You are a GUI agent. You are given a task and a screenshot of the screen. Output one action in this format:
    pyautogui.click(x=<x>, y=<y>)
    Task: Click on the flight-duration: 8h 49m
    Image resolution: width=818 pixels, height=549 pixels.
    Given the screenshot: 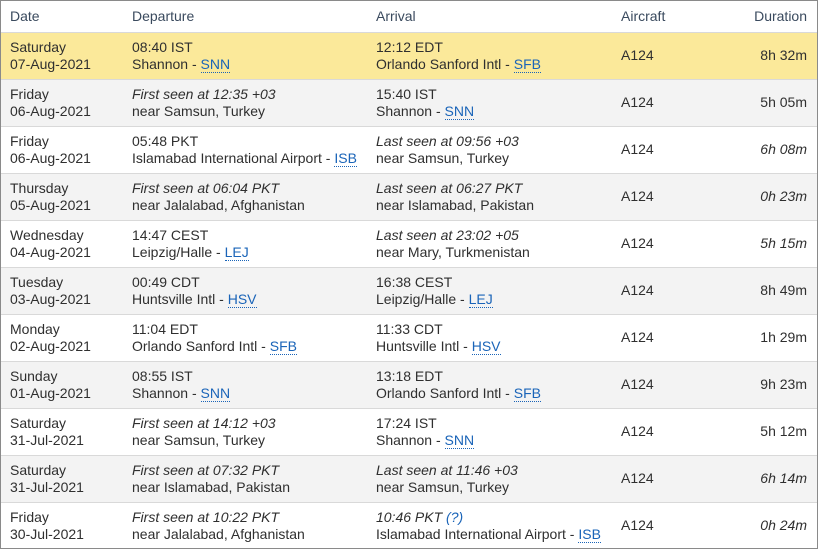 What is the action you would take?
    pyautogui.click(x=783, y=290)
    